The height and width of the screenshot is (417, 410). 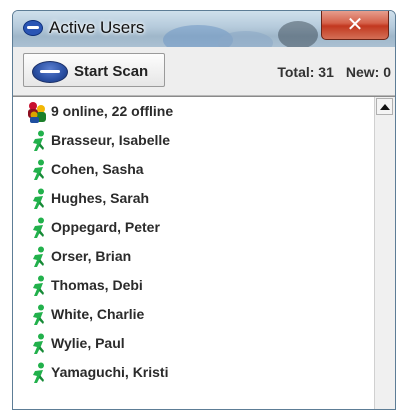 What do you see at coordinates (97, 169) in the screenshot?
I see `user-name: Cohen, Sasha` at bounding box center [97, 169].